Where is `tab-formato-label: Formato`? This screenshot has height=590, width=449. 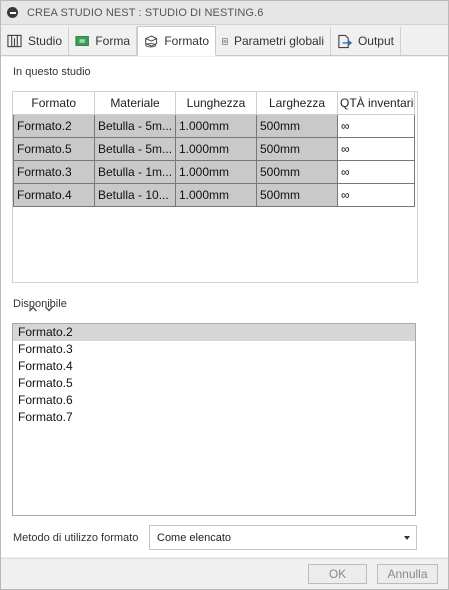
tab-formato-label: Formato is located at coordinates (186, 41).